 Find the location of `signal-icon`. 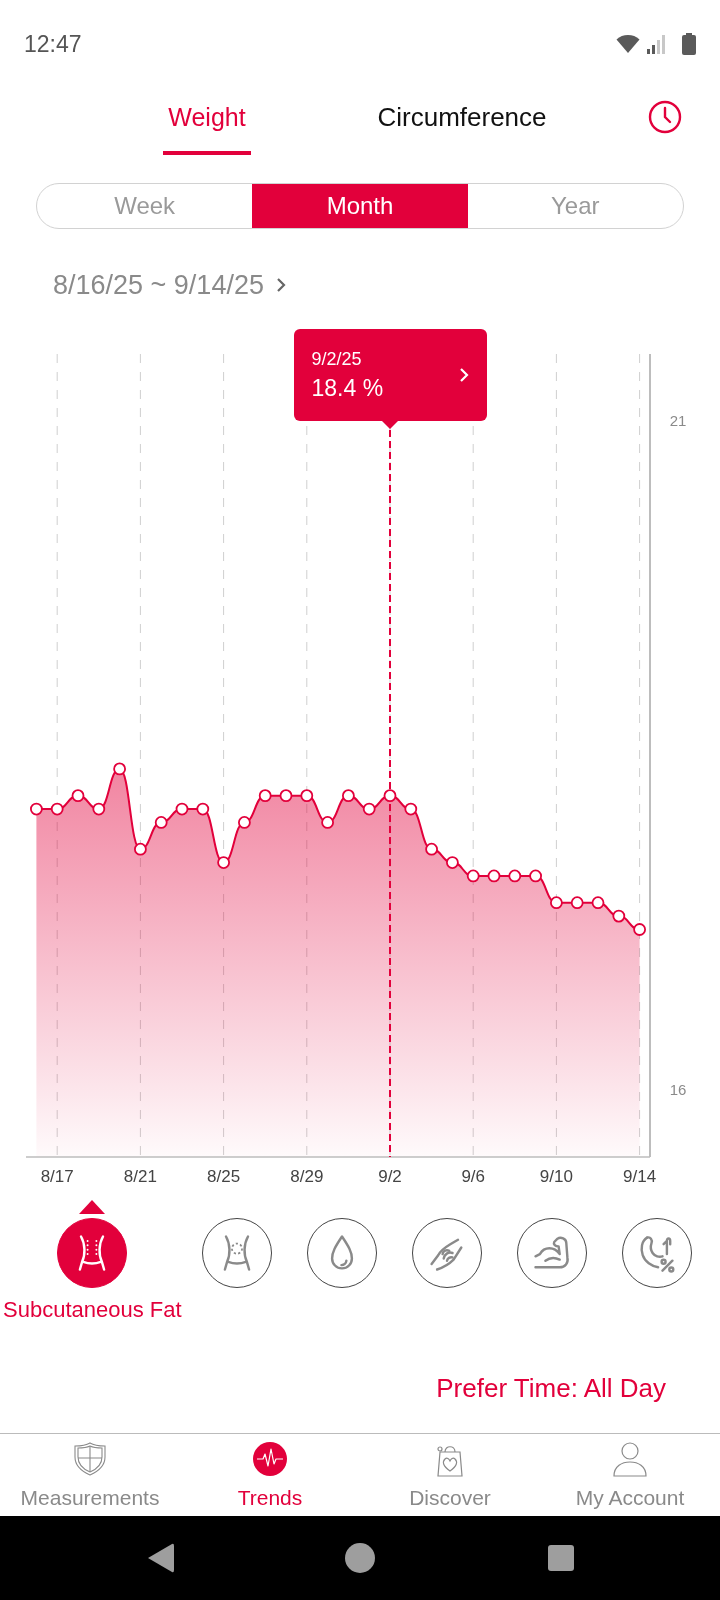

signal-icon is located at coordinates (656, 44).